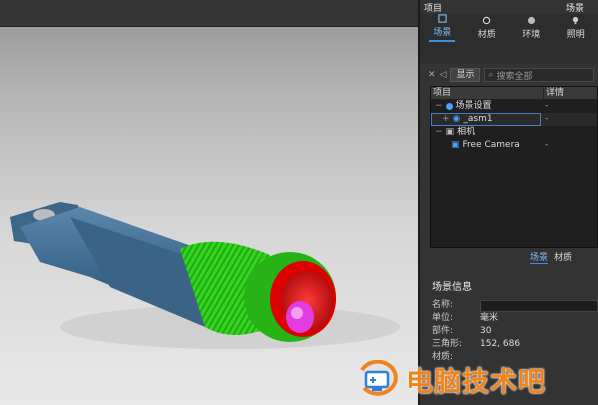 Image resolution: width=598 pixels, height=405 pixels. I want to click on triangles-value: 152, 686, so click(500, 344).